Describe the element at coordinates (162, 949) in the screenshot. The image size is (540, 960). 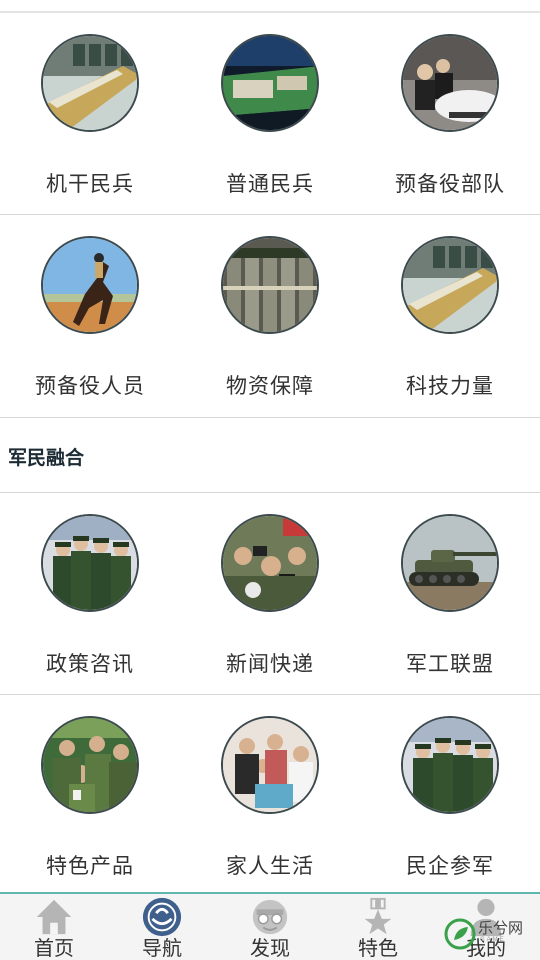
I see `tab-label: 导航` at that location.